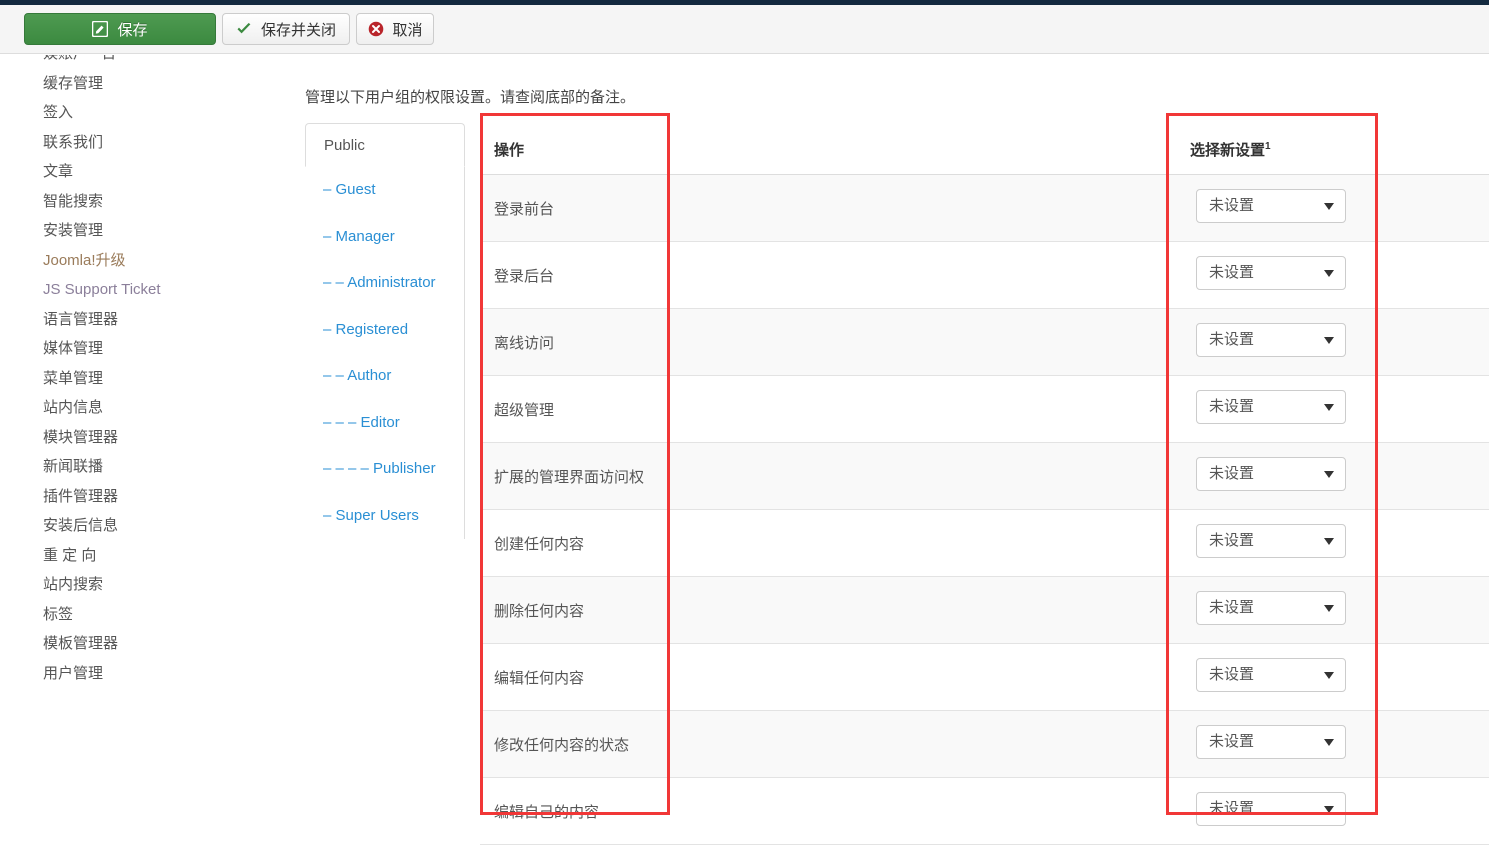  What do you see at coordinates (122, 674) in the screenshot?
I see `sidebar-item: 用户管理` at bounding box center [122, 674].